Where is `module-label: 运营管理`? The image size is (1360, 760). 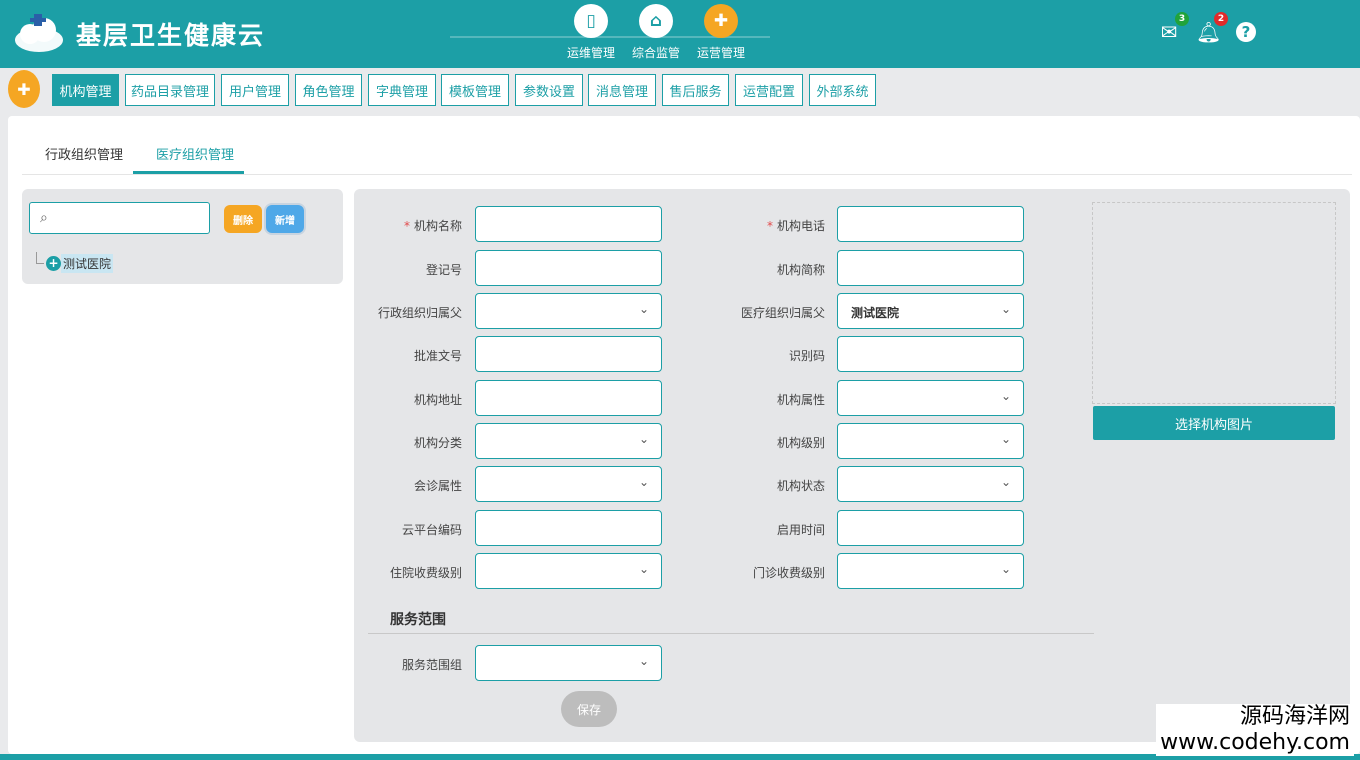
module-label: 运营管理 is located at coordinates (720, 53).